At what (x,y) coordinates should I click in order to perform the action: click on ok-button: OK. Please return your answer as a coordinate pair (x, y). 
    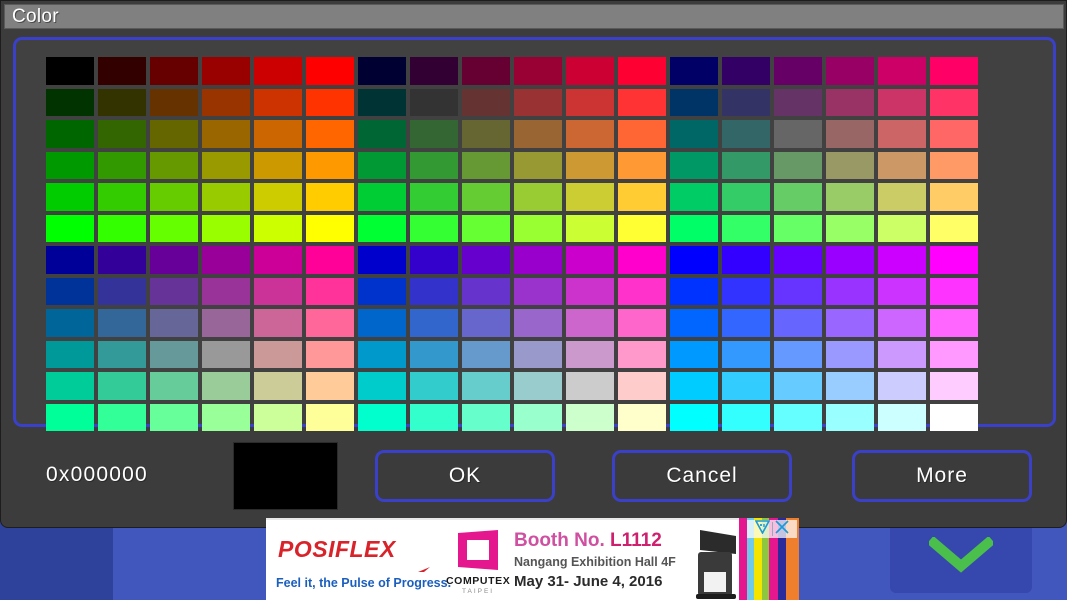
    Looking at the image, I should click on (465, 476).